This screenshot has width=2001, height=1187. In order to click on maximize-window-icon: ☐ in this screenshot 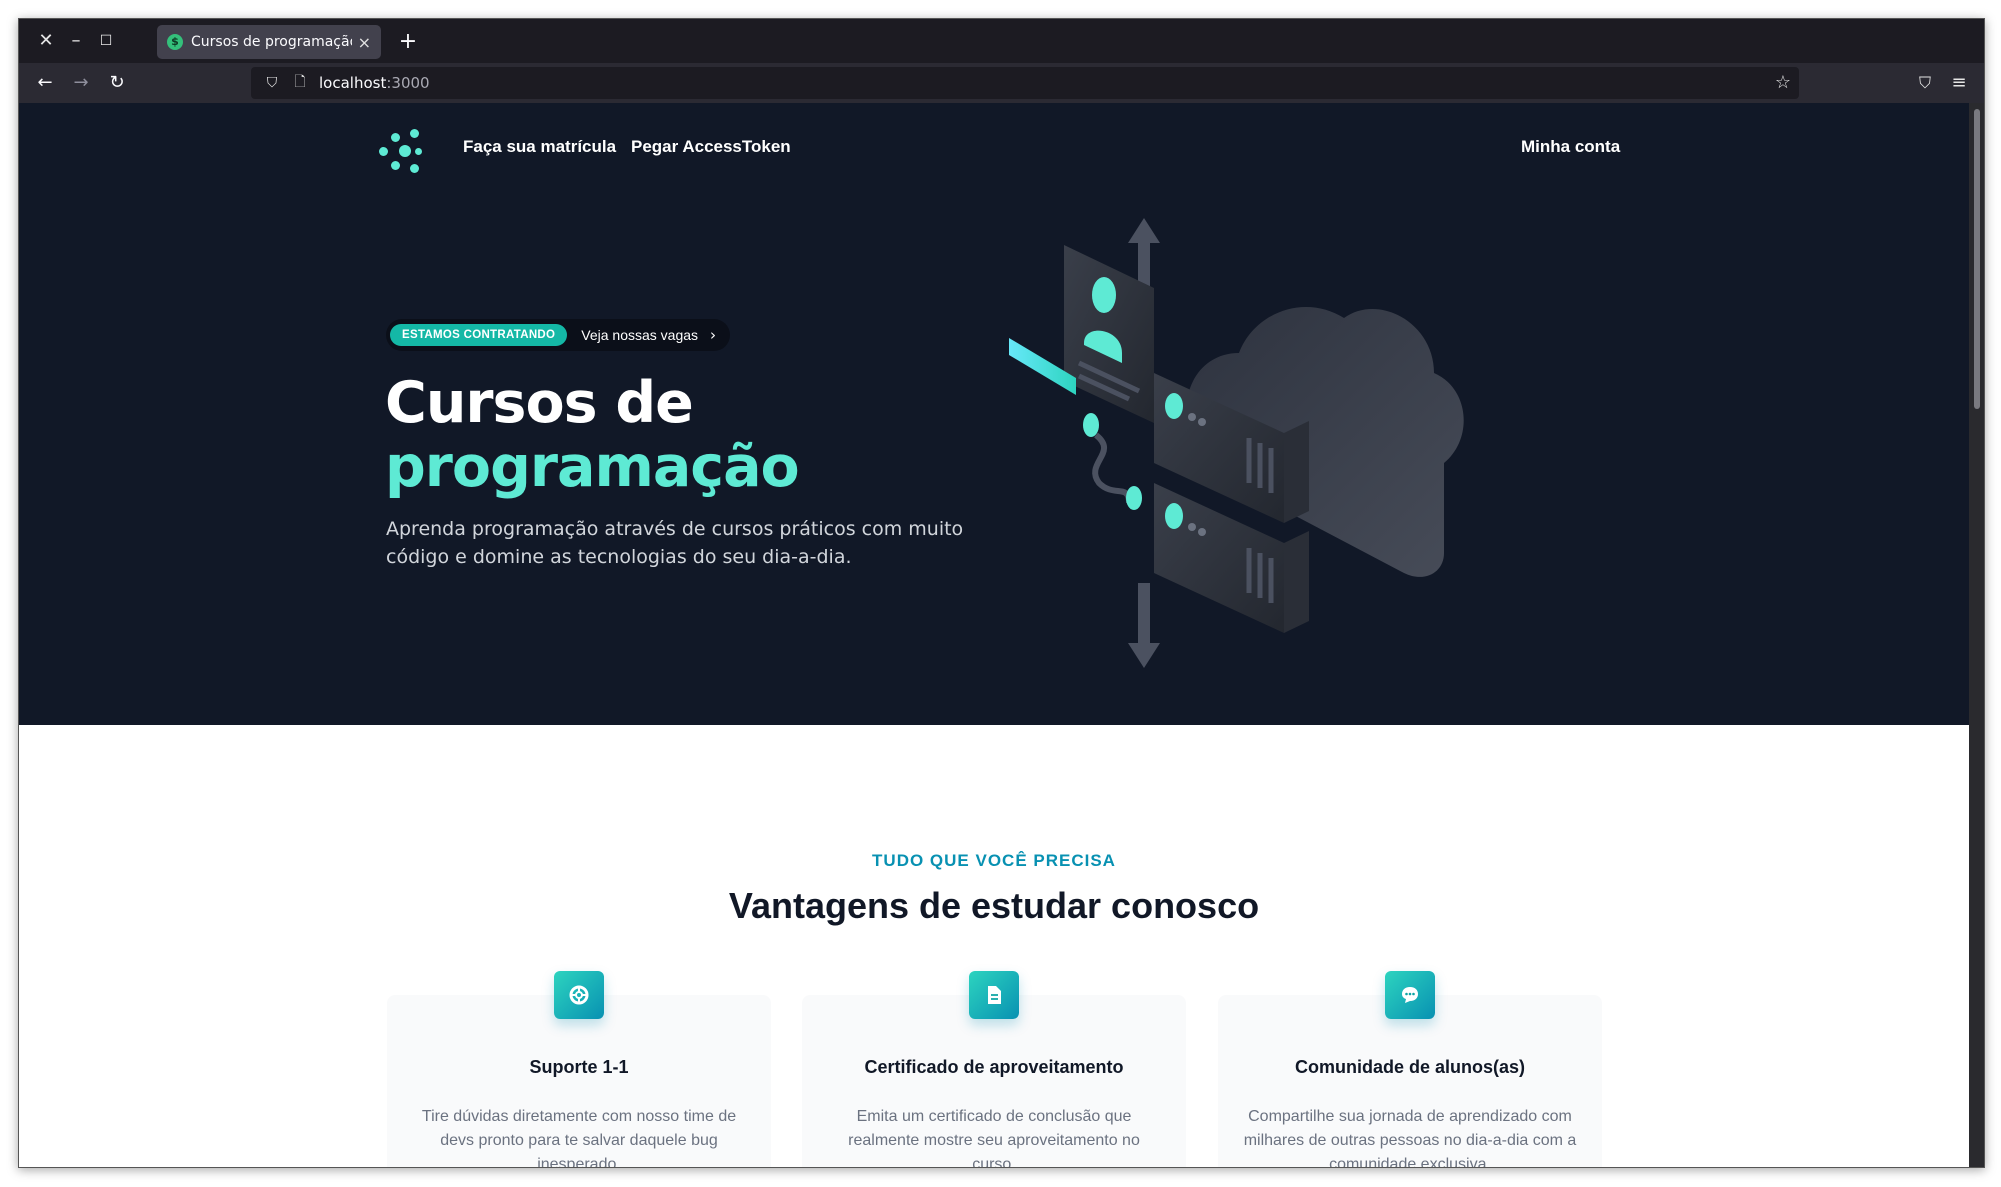, I will do `click(106, 41)`.